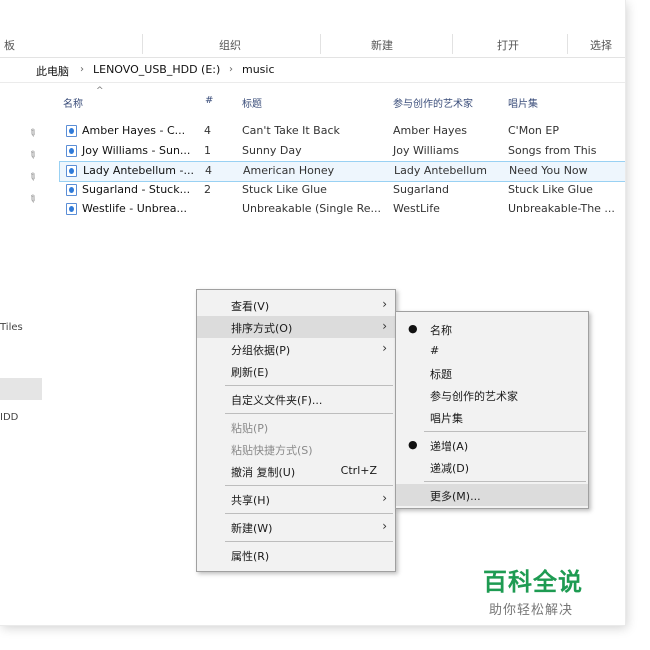  Describe the element at coordinates (523, 102) in the screenshot. I see `column-header-album: 唱片集` at that location.